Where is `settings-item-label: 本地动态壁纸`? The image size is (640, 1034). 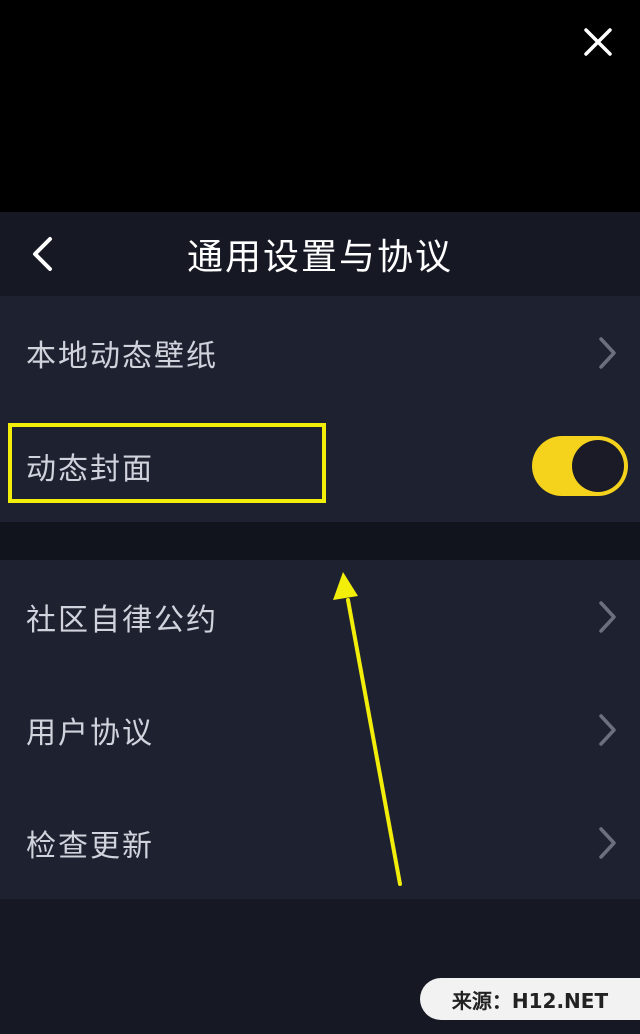
settings-item-label: 本地动态壁纸 is located at coordinates (122, 356).